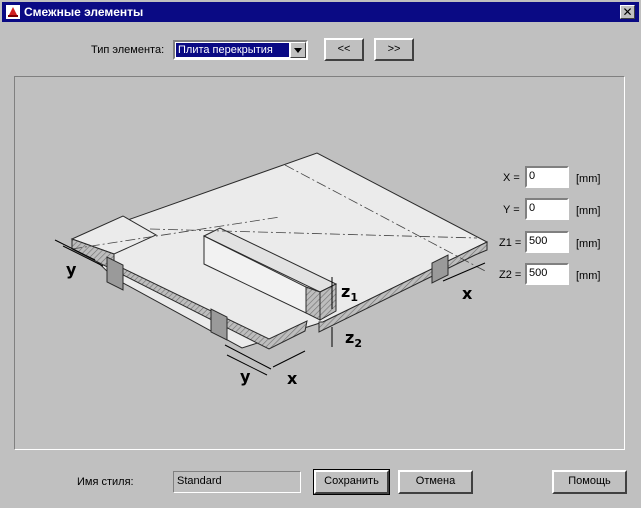 The height and width of the screenshot is (508, 641). I want to click on dim-label-z2: z2, so click(353, 339).